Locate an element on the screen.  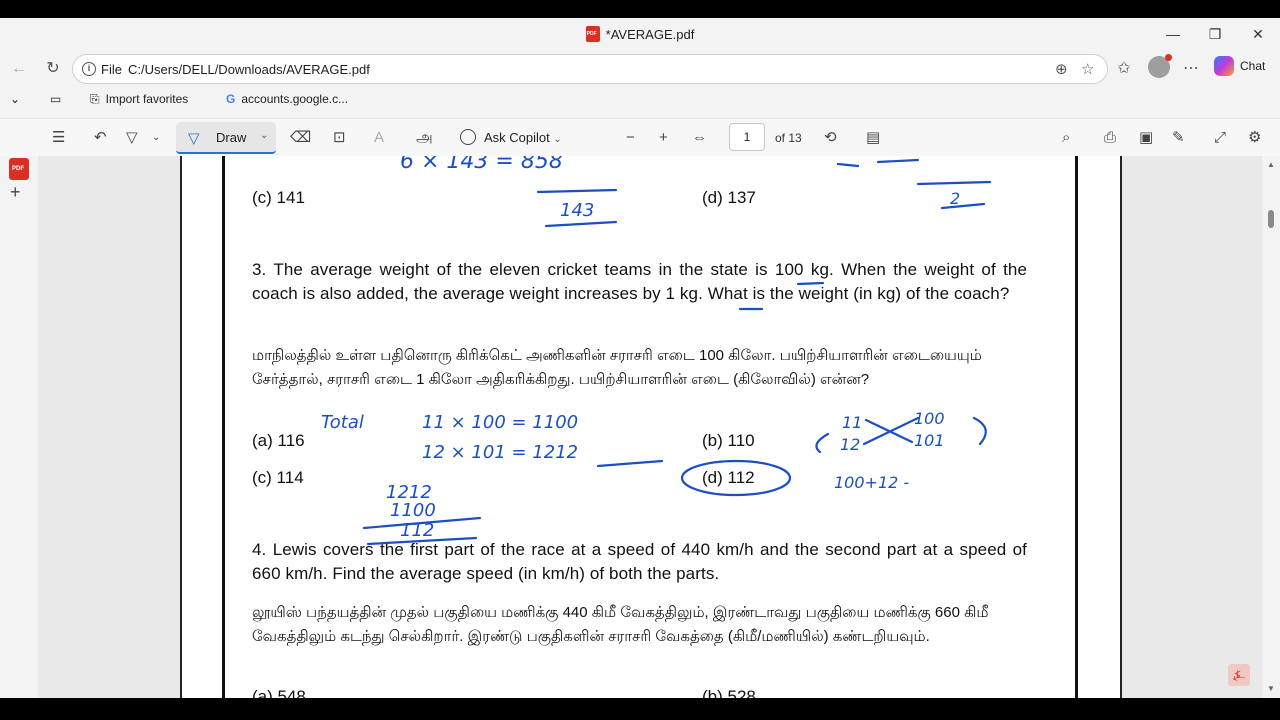
draw-chevron-icon: ⌄ is located at coordinates (264, 135).